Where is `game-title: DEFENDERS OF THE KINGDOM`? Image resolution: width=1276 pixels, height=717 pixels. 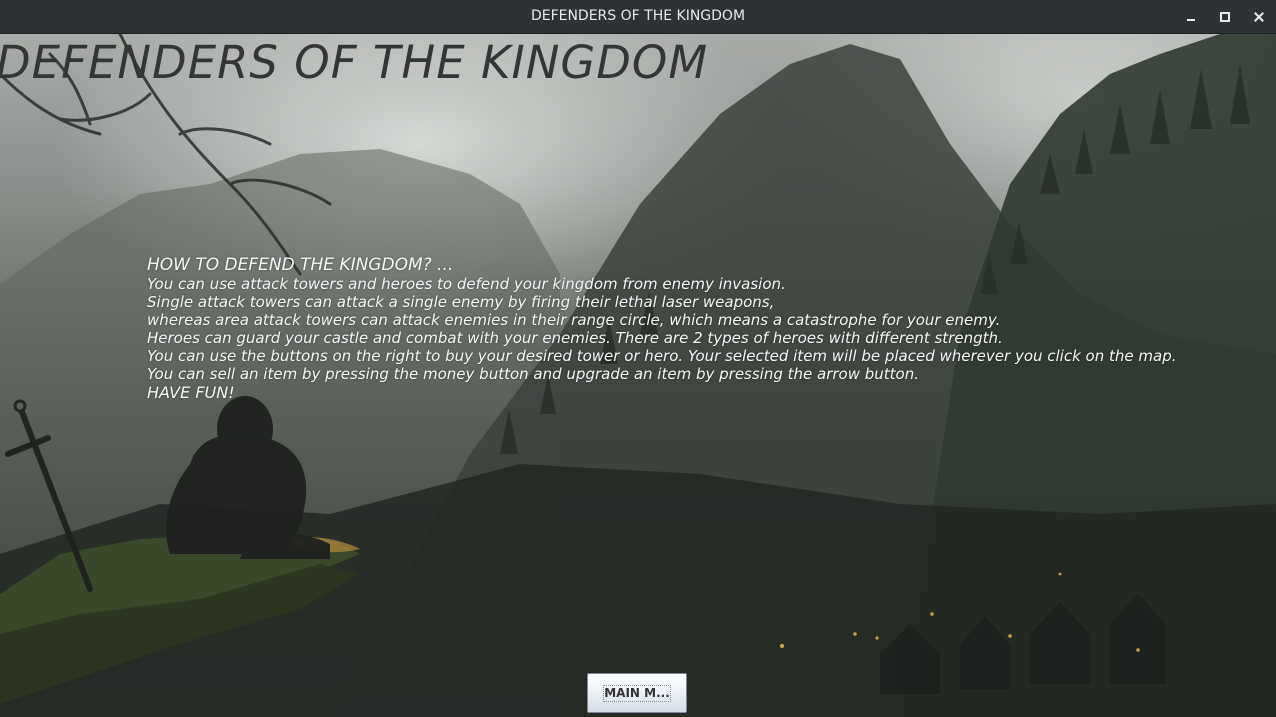 game-title: DEFENDERS OF THE KINGDOM is located at coordinates (354, 62).